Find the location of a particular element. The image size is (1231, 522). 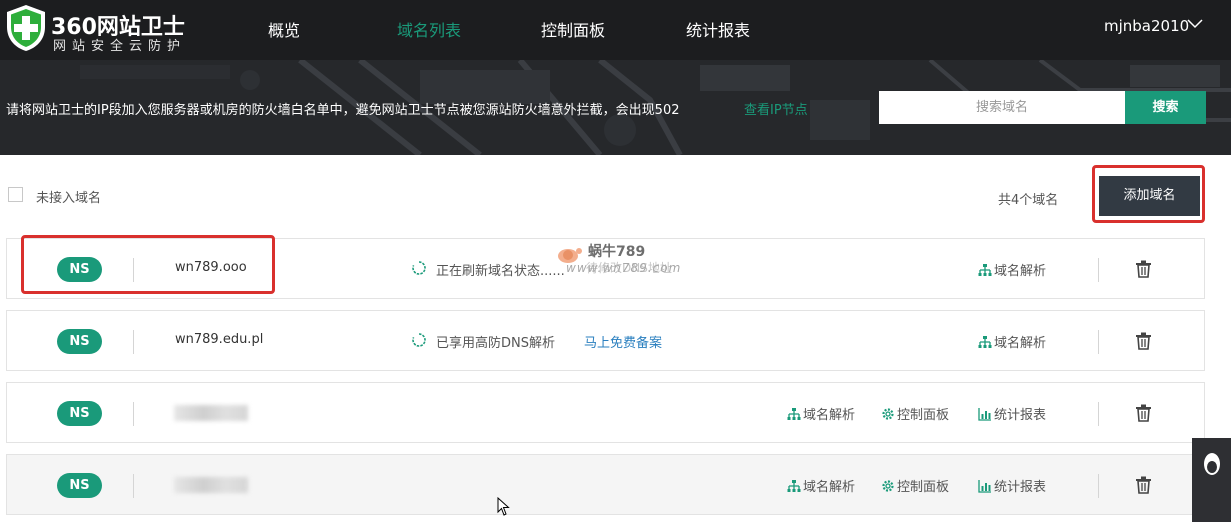

domain-status: 已享用高防DNS解析 is located at coordinates (495, 343).